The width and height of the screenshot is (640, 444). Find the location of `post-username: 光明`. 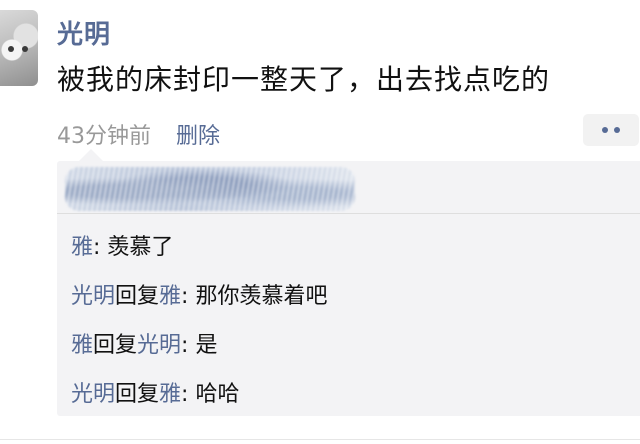

post-username: 光明 is located at coordinates (84, 32).